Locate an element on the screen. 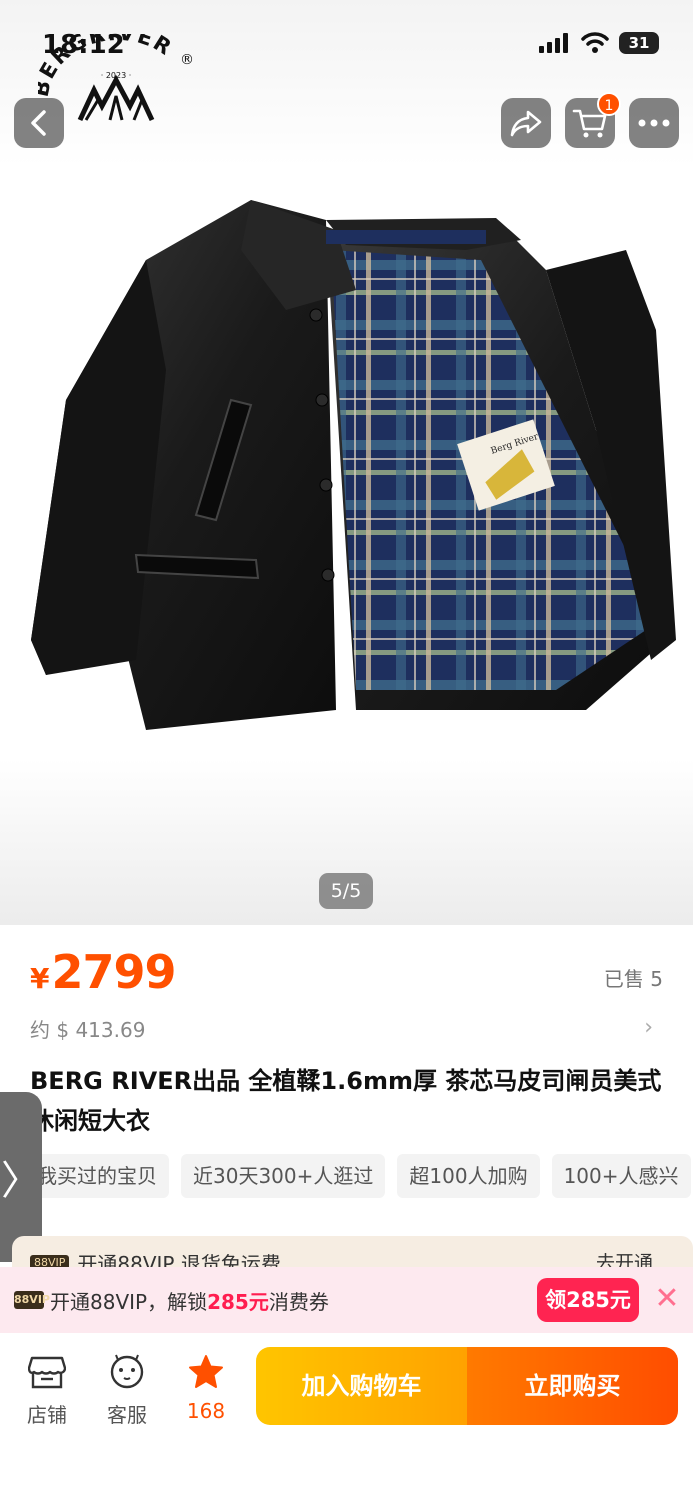 Image resolution: width=693 pixels, height=1500 pixels. tag-item: 我买过的宝贝 is located at coordinates (97, 1176).